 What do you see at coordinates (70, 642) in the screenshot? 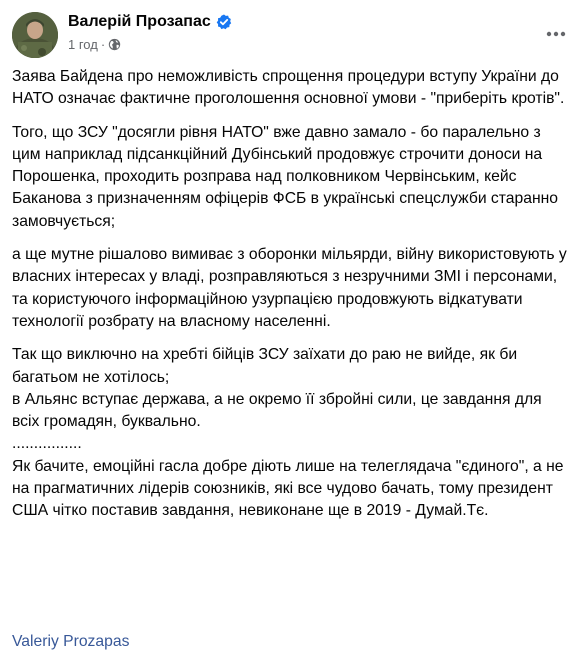
I see `signature-link: Valeriy Prozapas` at bounding box center [70, 642].